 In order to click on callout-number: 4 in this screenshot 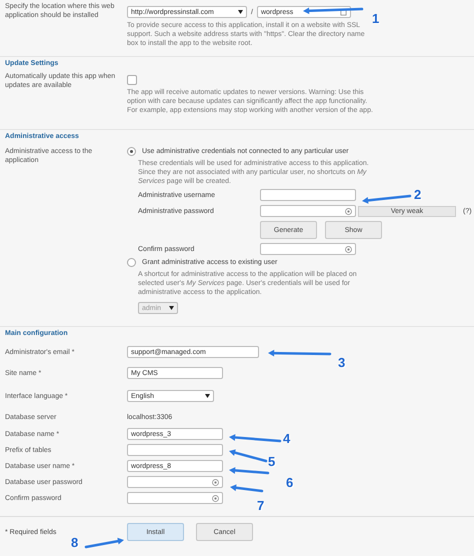, I will do `click(286, 438)`.